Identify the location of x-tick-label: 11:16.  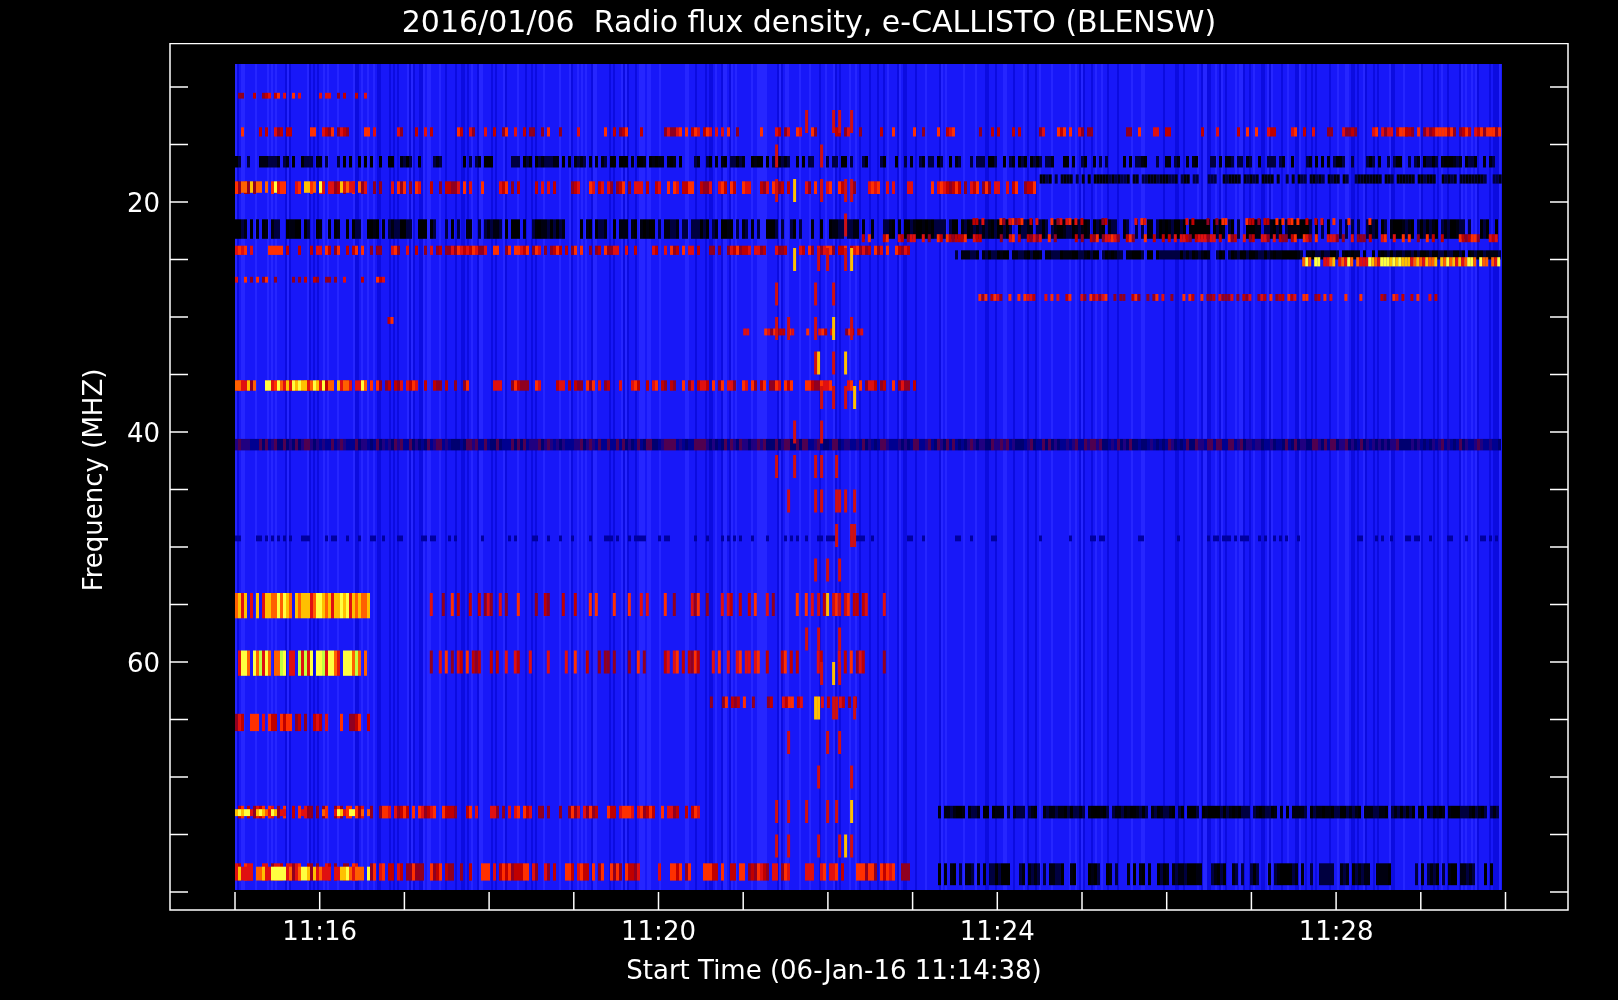
(320, 931).